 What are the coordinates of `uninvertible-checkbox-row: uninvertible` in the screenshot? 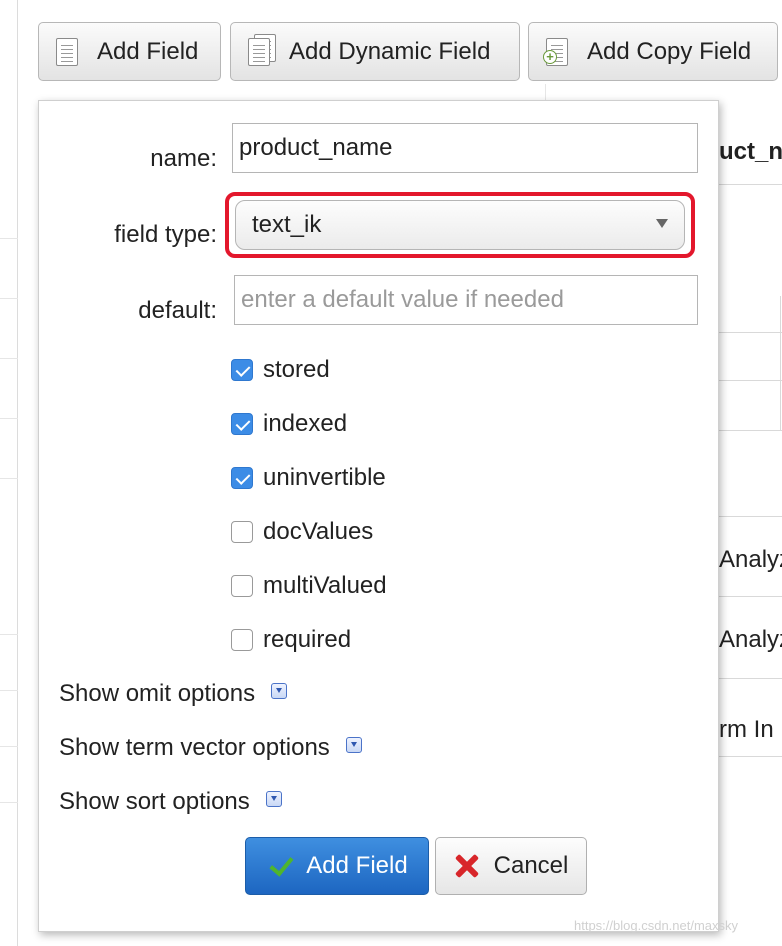 It's located at (308, 478).